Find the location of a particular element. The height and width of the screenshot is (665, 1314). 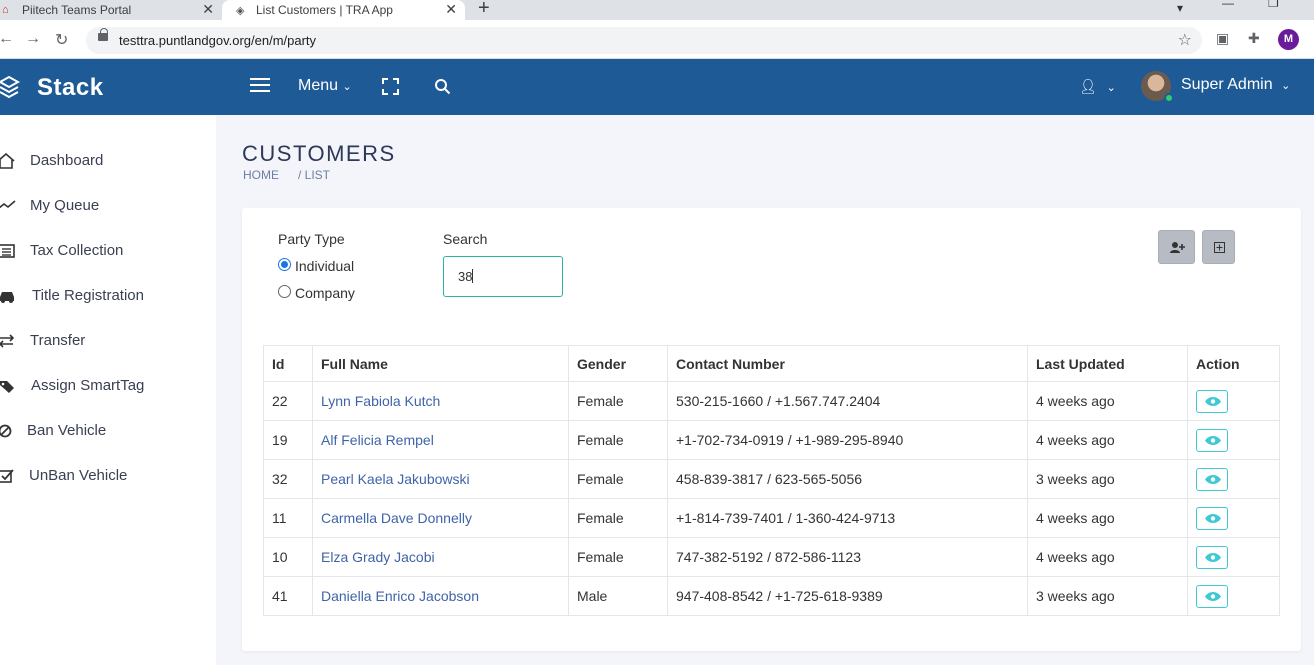

column-header-gender: Gender is located at coordinates (618, 363).